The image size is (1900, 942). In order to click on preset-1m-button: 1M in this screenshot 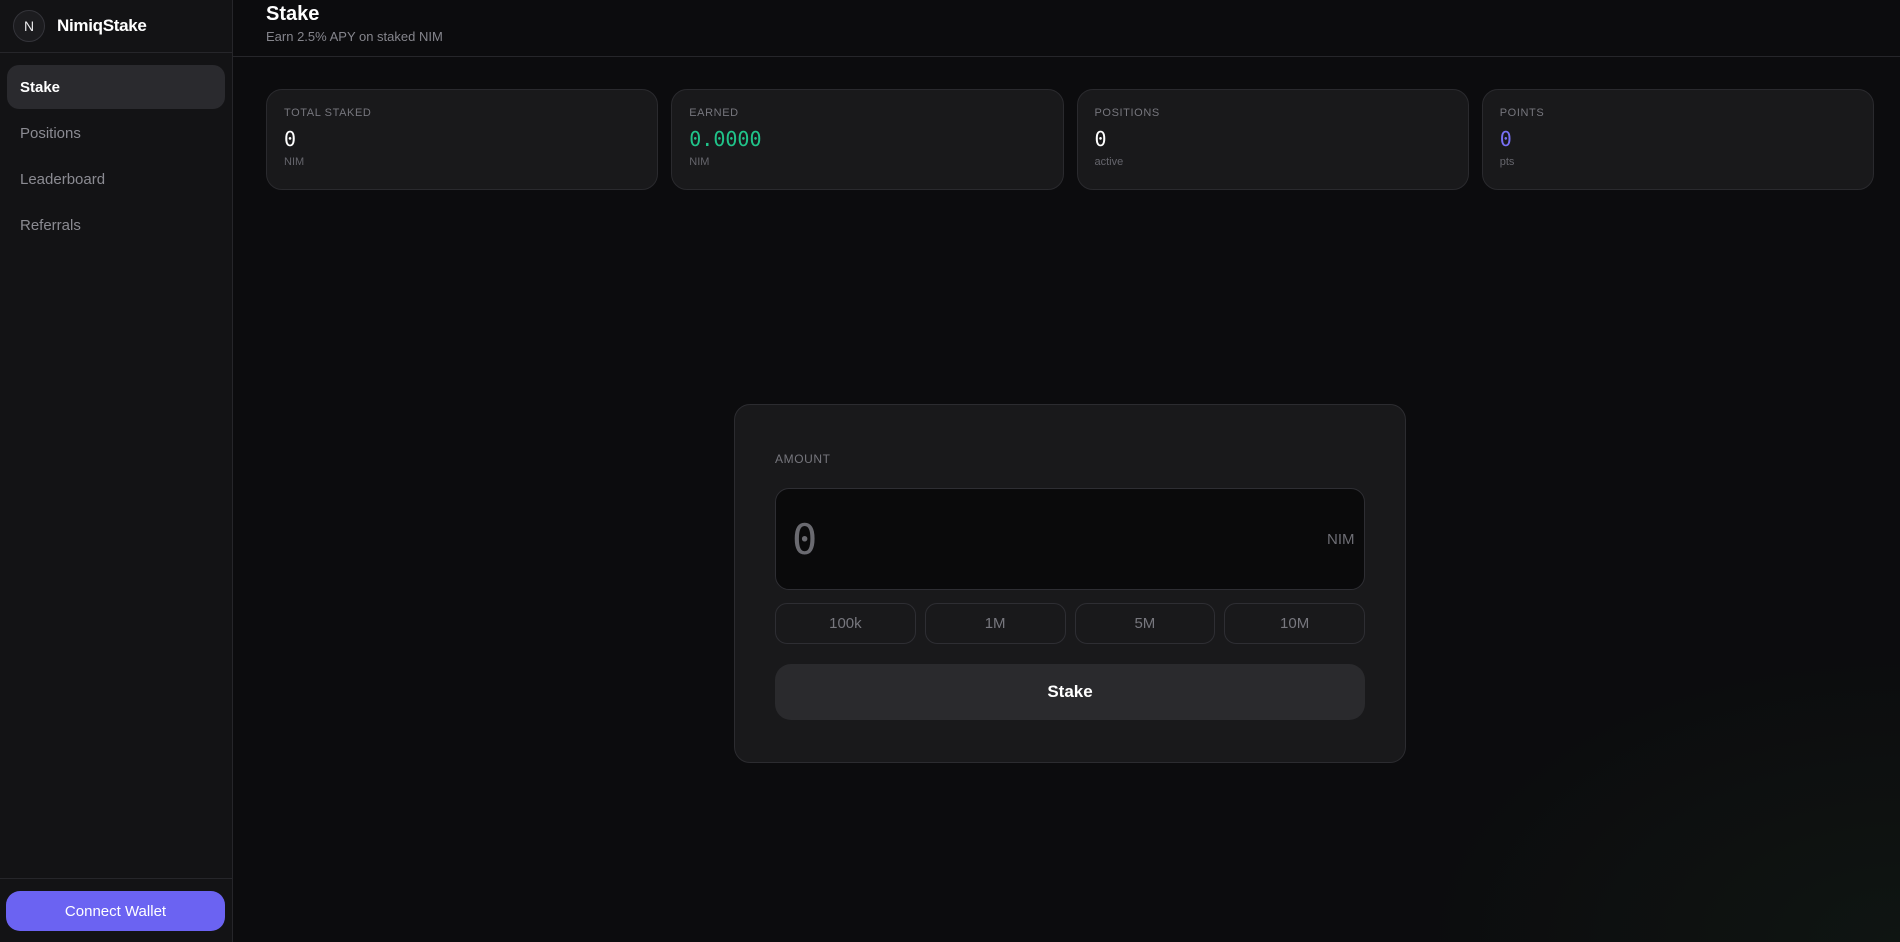, I will do `click(995, 623)`.